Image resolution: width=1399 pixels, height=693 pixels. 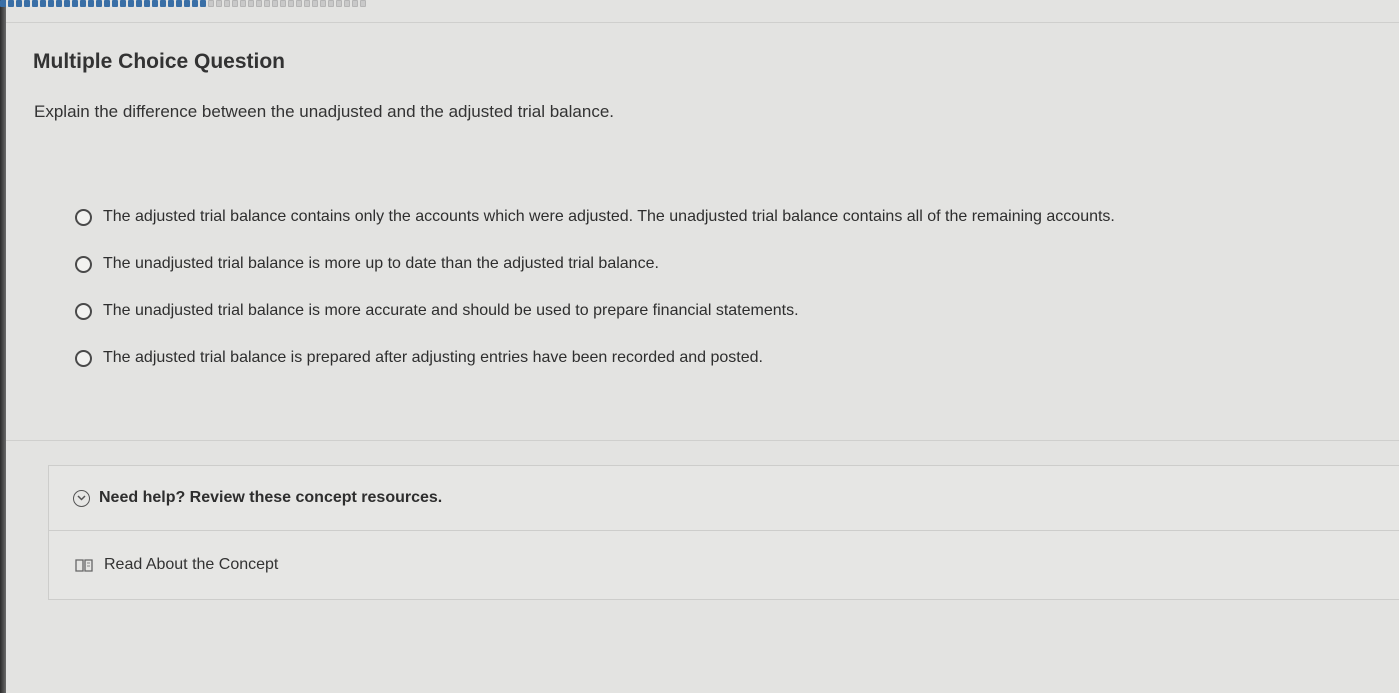 I want to click on top-divider, so click(x=702, y=22).